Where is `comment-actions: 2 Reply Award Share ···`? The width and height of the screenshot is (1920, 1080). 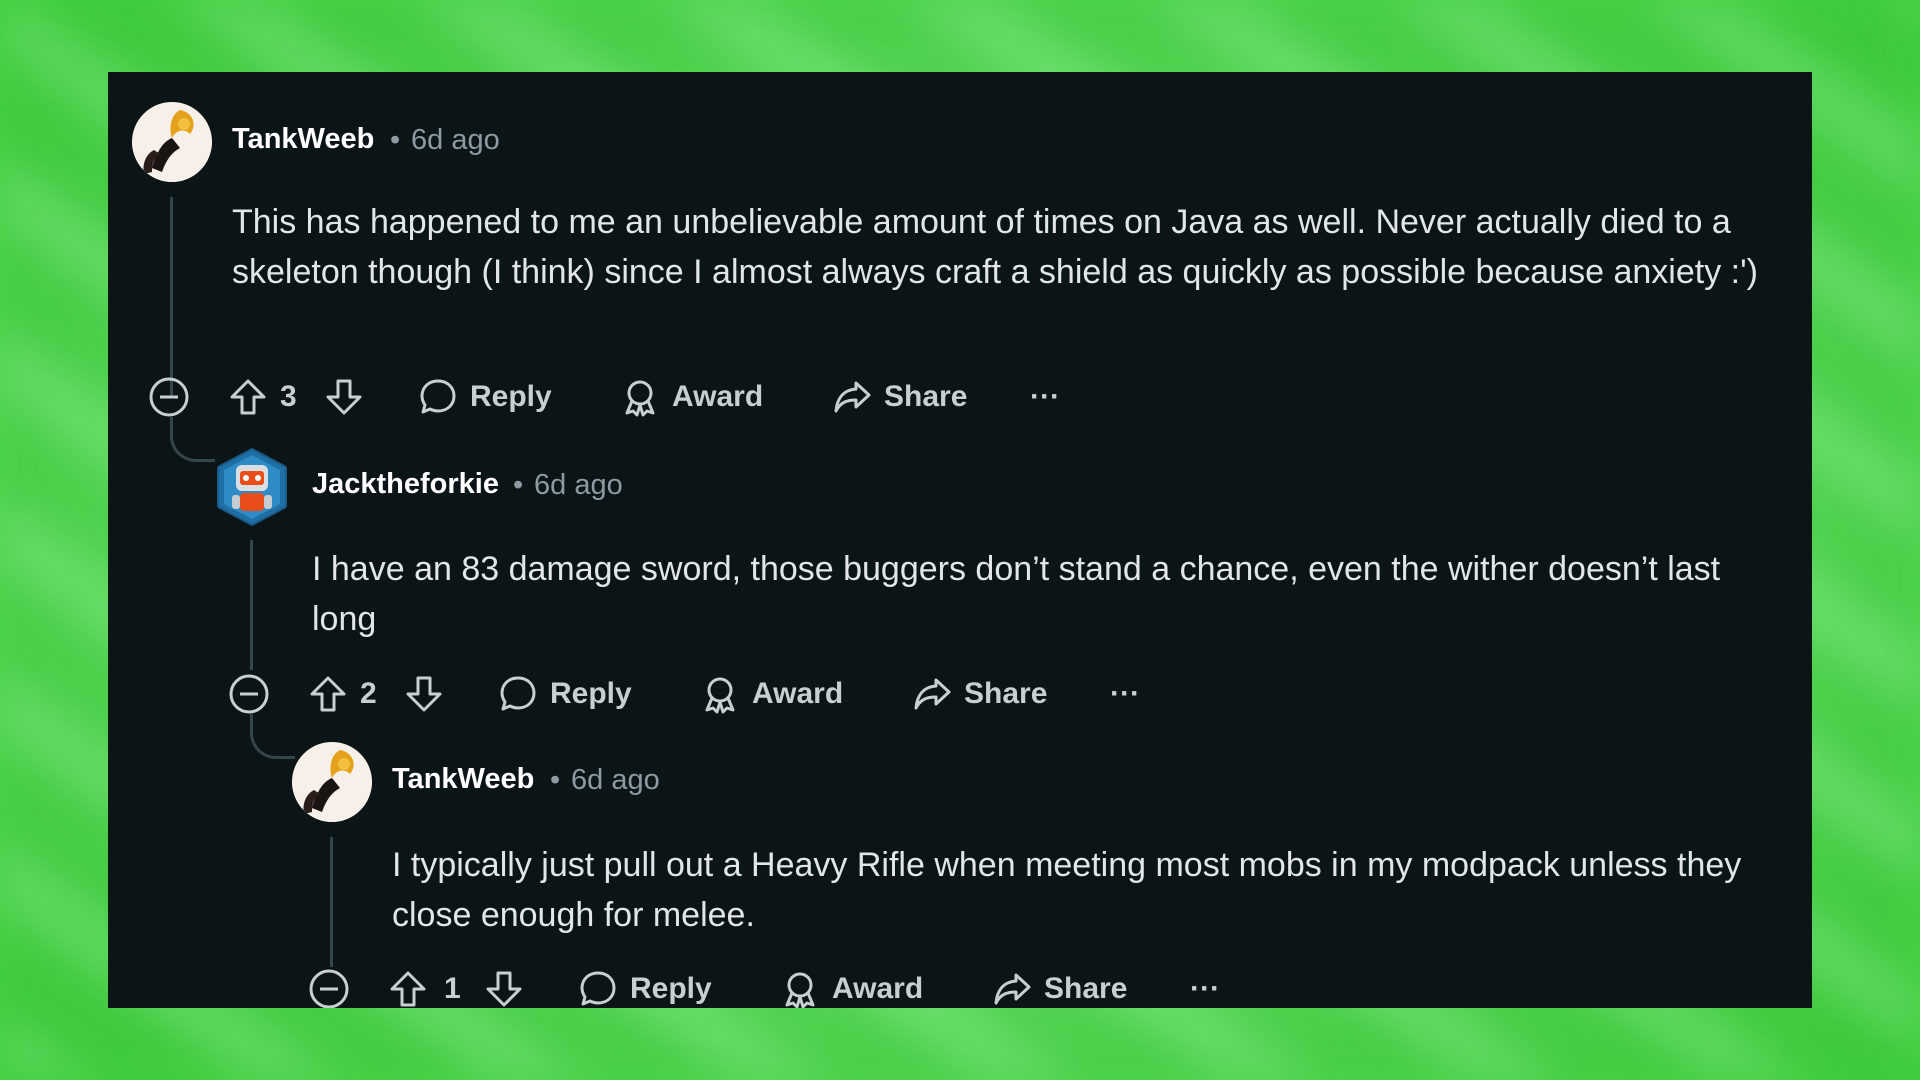
comment-actions: 2 Reply Award Share ··· is located at coordinates (684, 694).